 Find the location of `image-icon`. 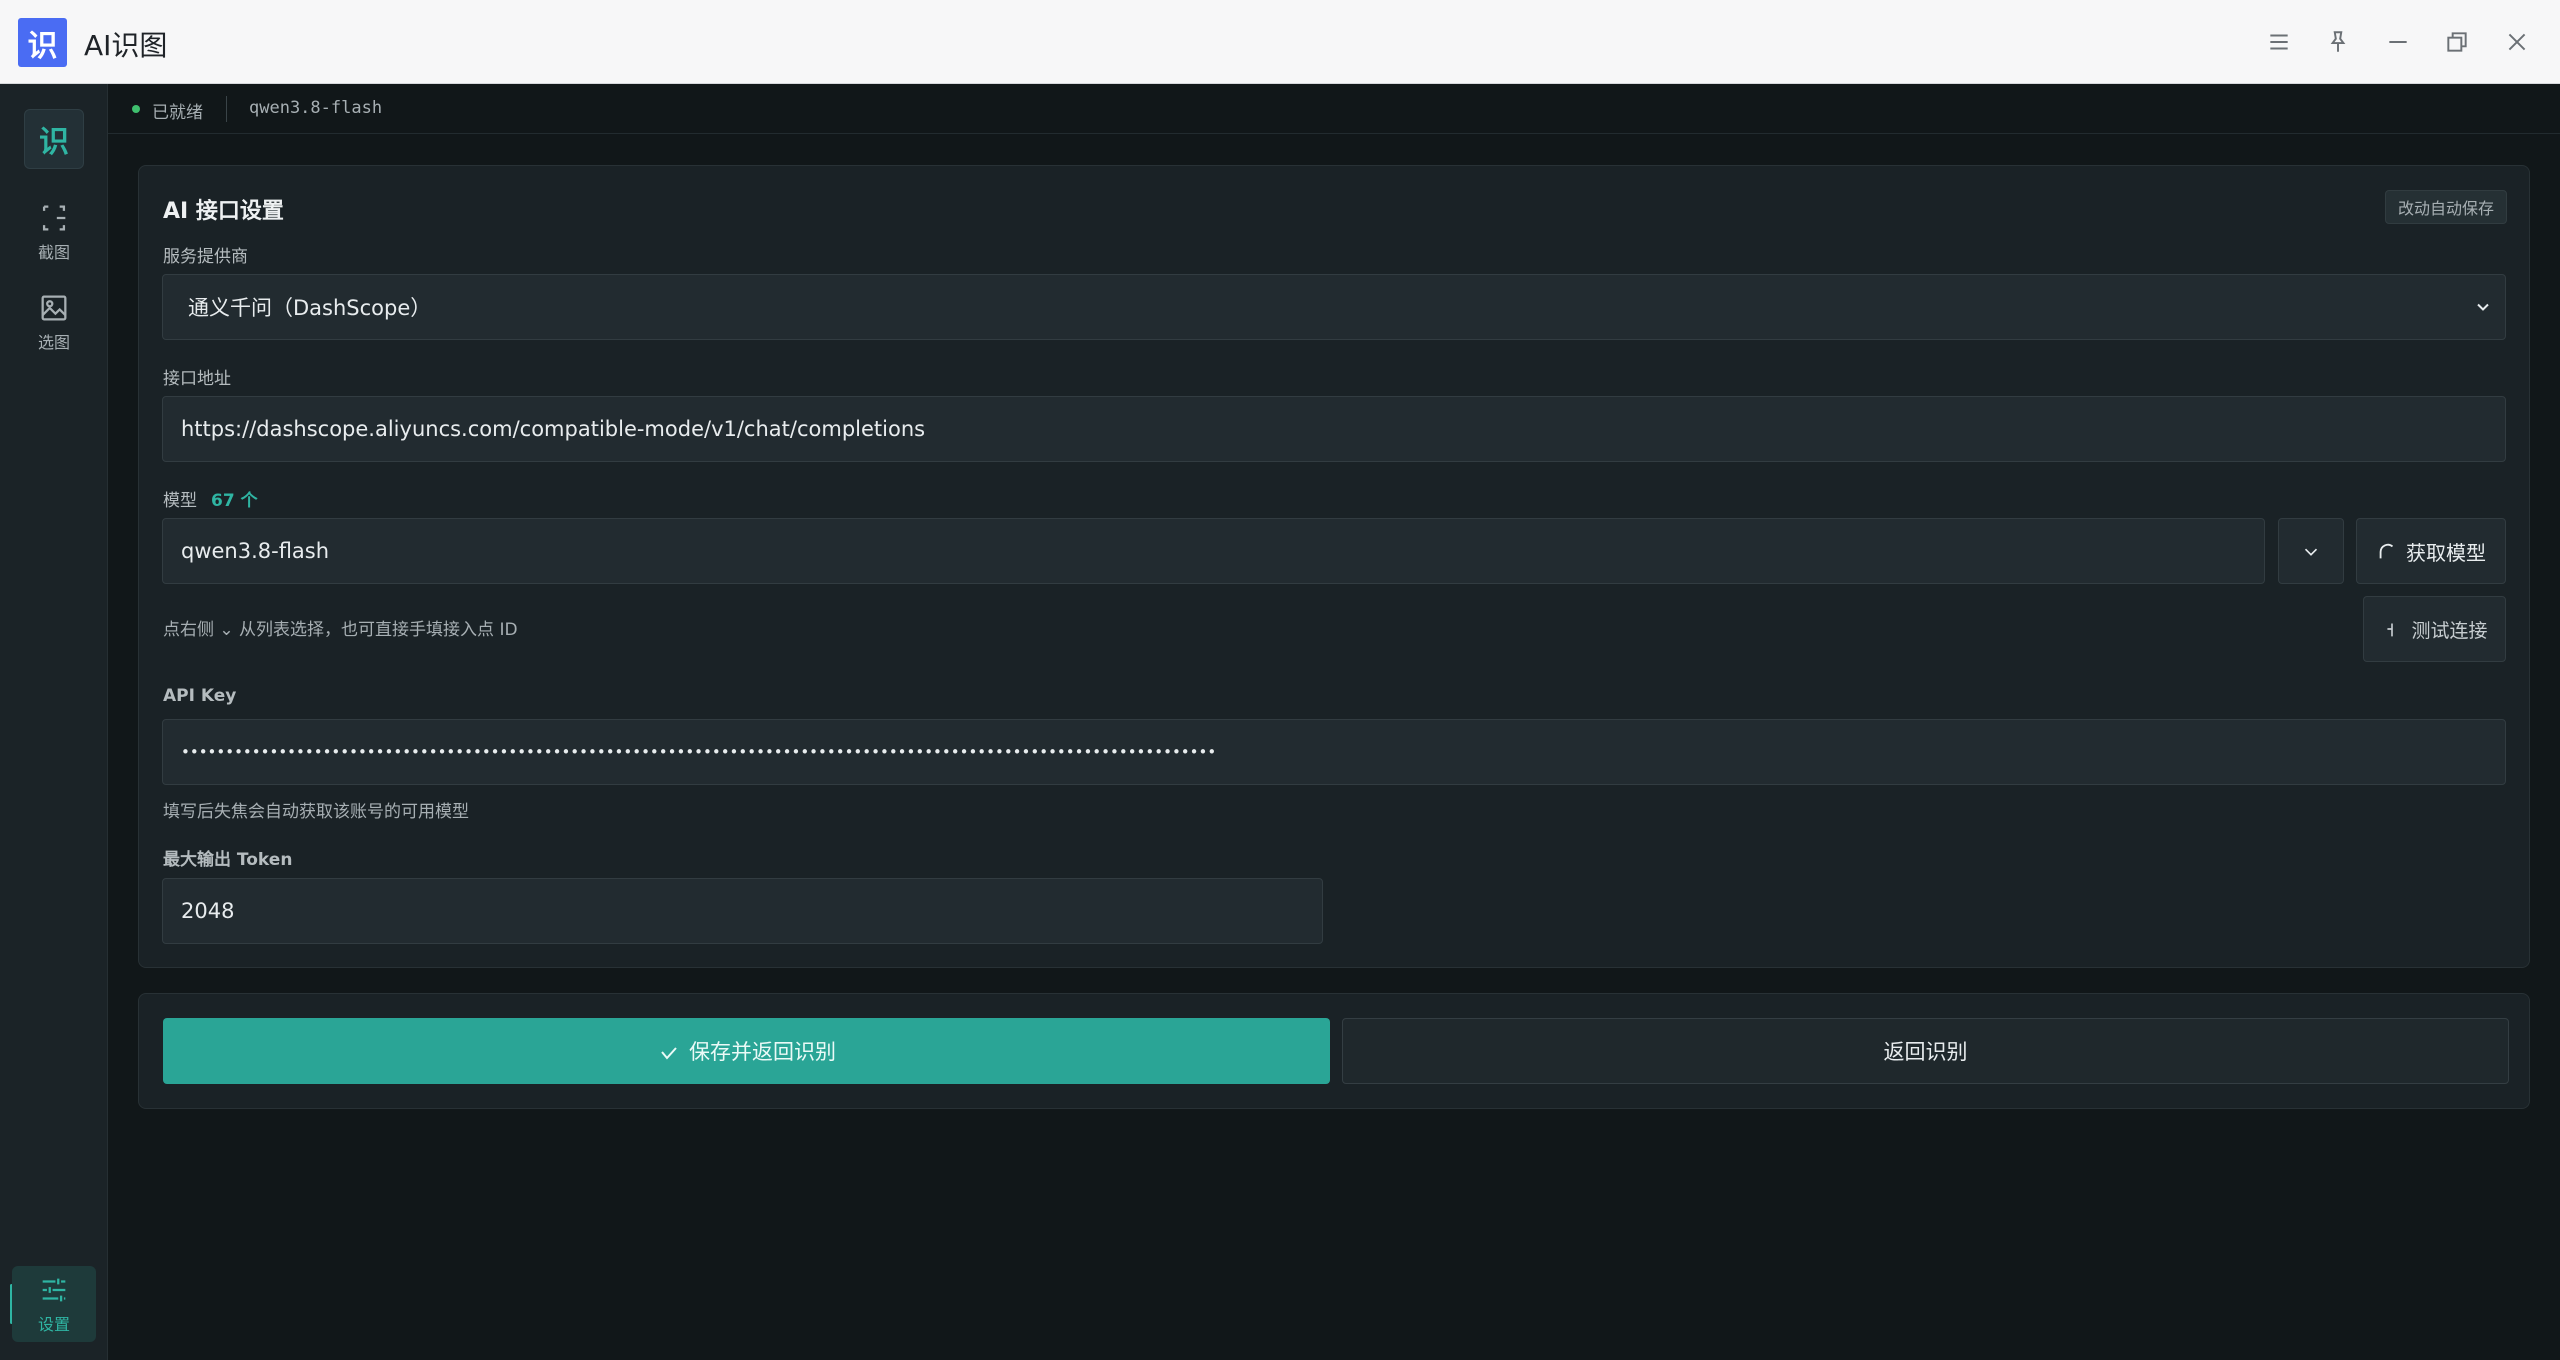

image-icon is located at coordinates (54, 308).